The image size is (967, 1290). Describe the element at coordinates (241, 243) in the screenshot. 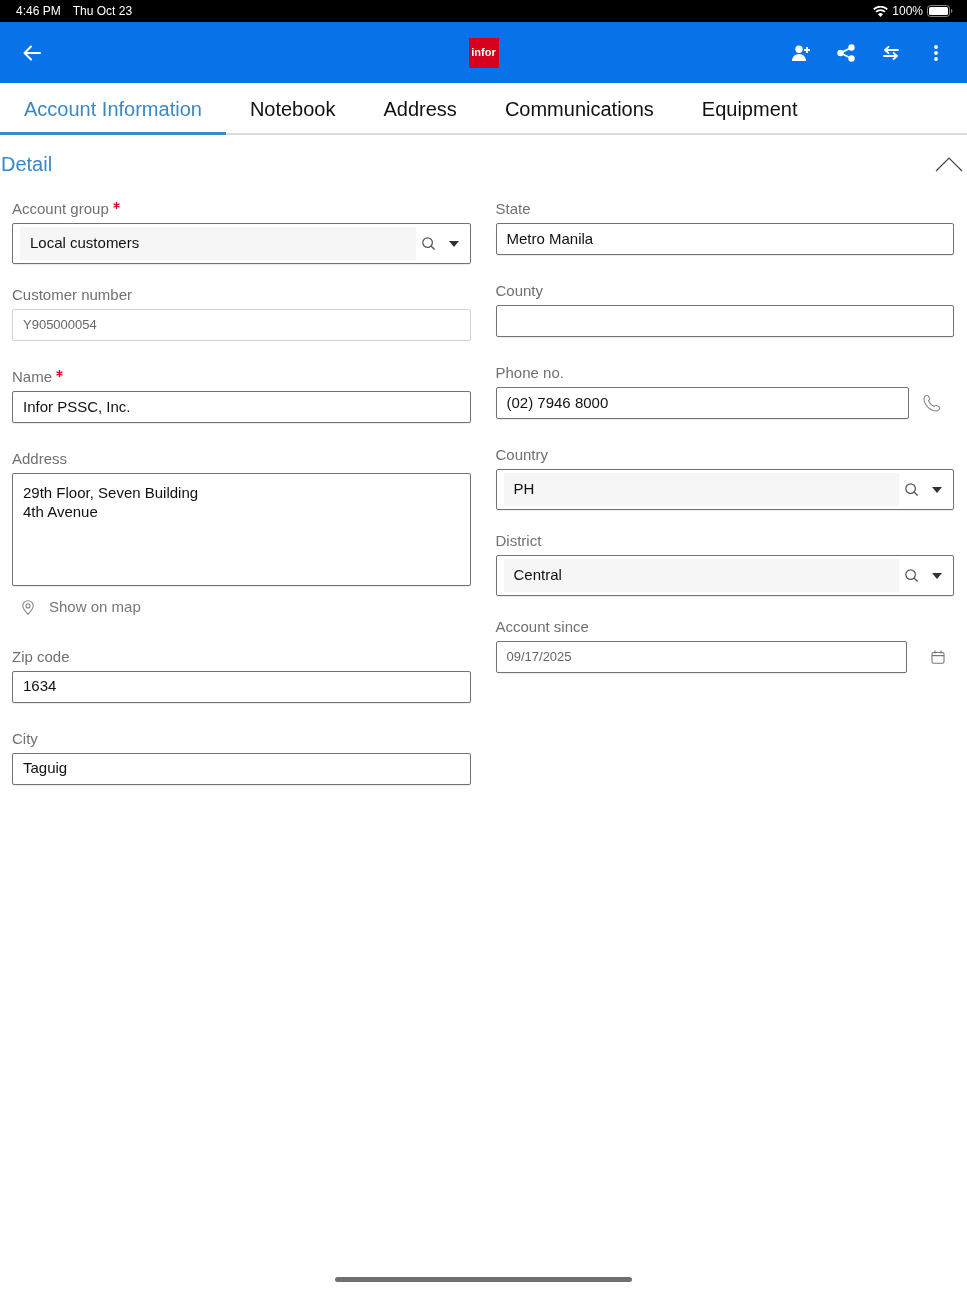

I see `lookup-field: Local customers` at that location.